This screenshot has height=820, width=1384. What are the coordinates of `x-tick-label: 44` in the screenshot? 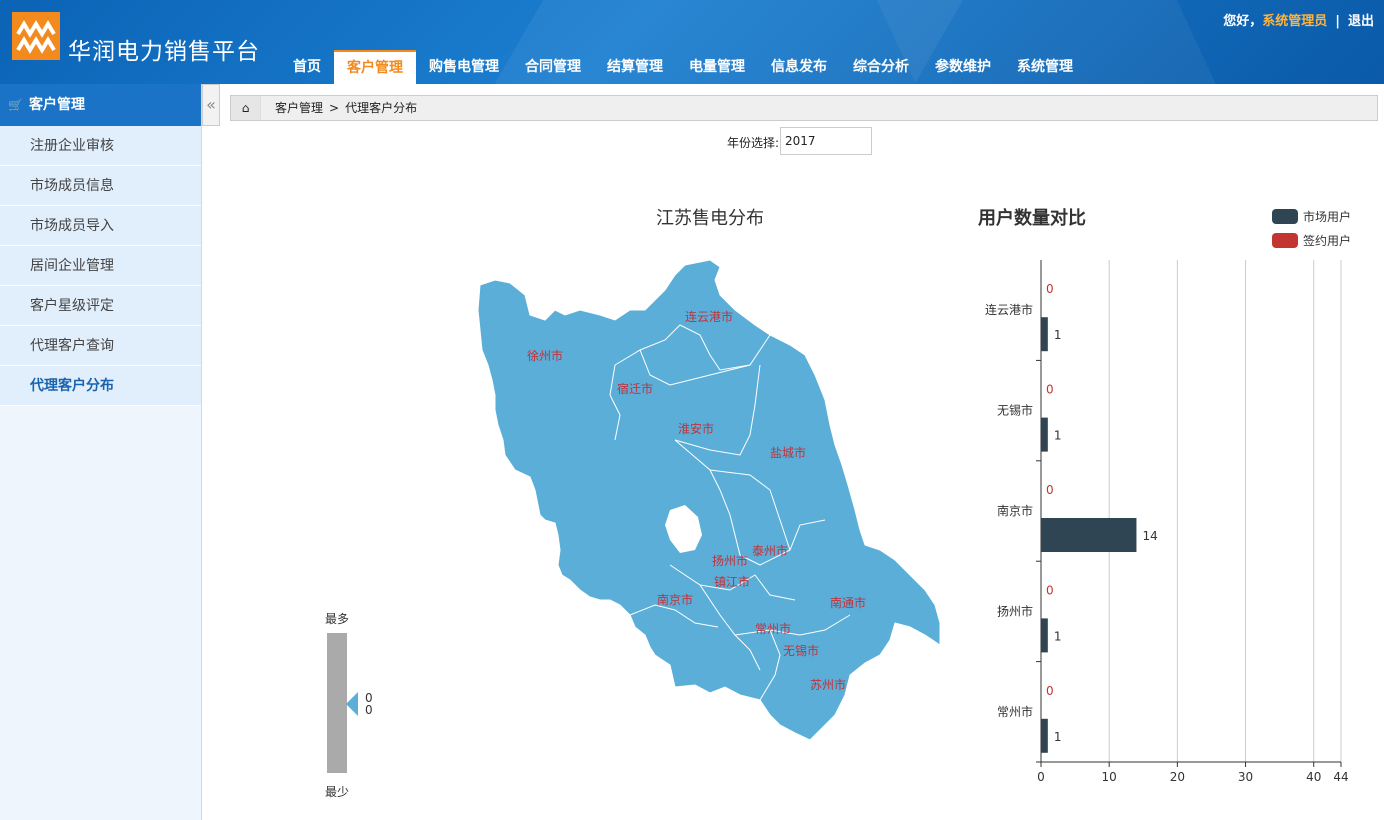 It's located at (1340, 777).